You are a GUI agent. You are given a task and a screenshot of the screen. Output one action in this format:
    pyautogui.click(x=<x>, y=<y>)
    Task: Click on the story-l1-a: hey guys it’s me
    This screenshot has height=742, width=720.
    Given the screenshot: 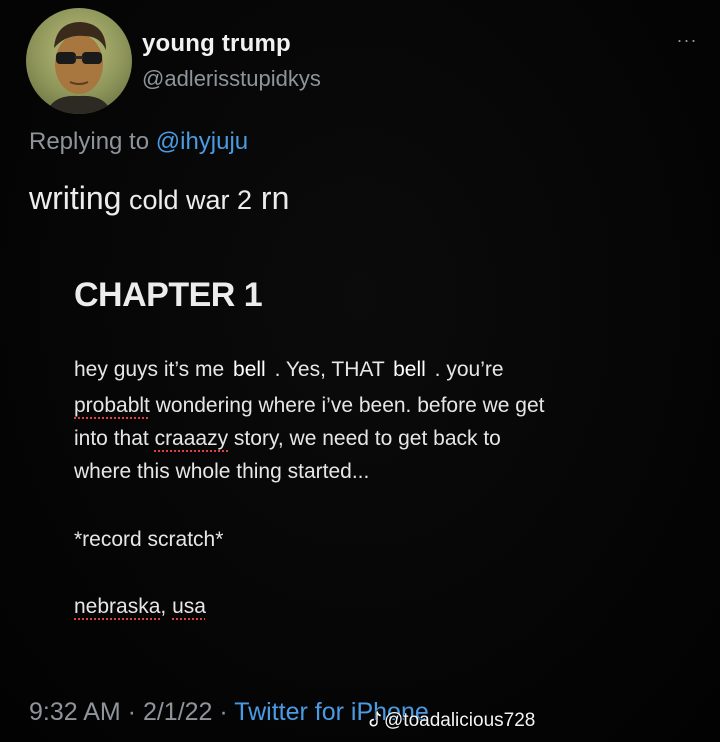 What is the action you would take?
    pyautogui.click(x=152, y=369)
    